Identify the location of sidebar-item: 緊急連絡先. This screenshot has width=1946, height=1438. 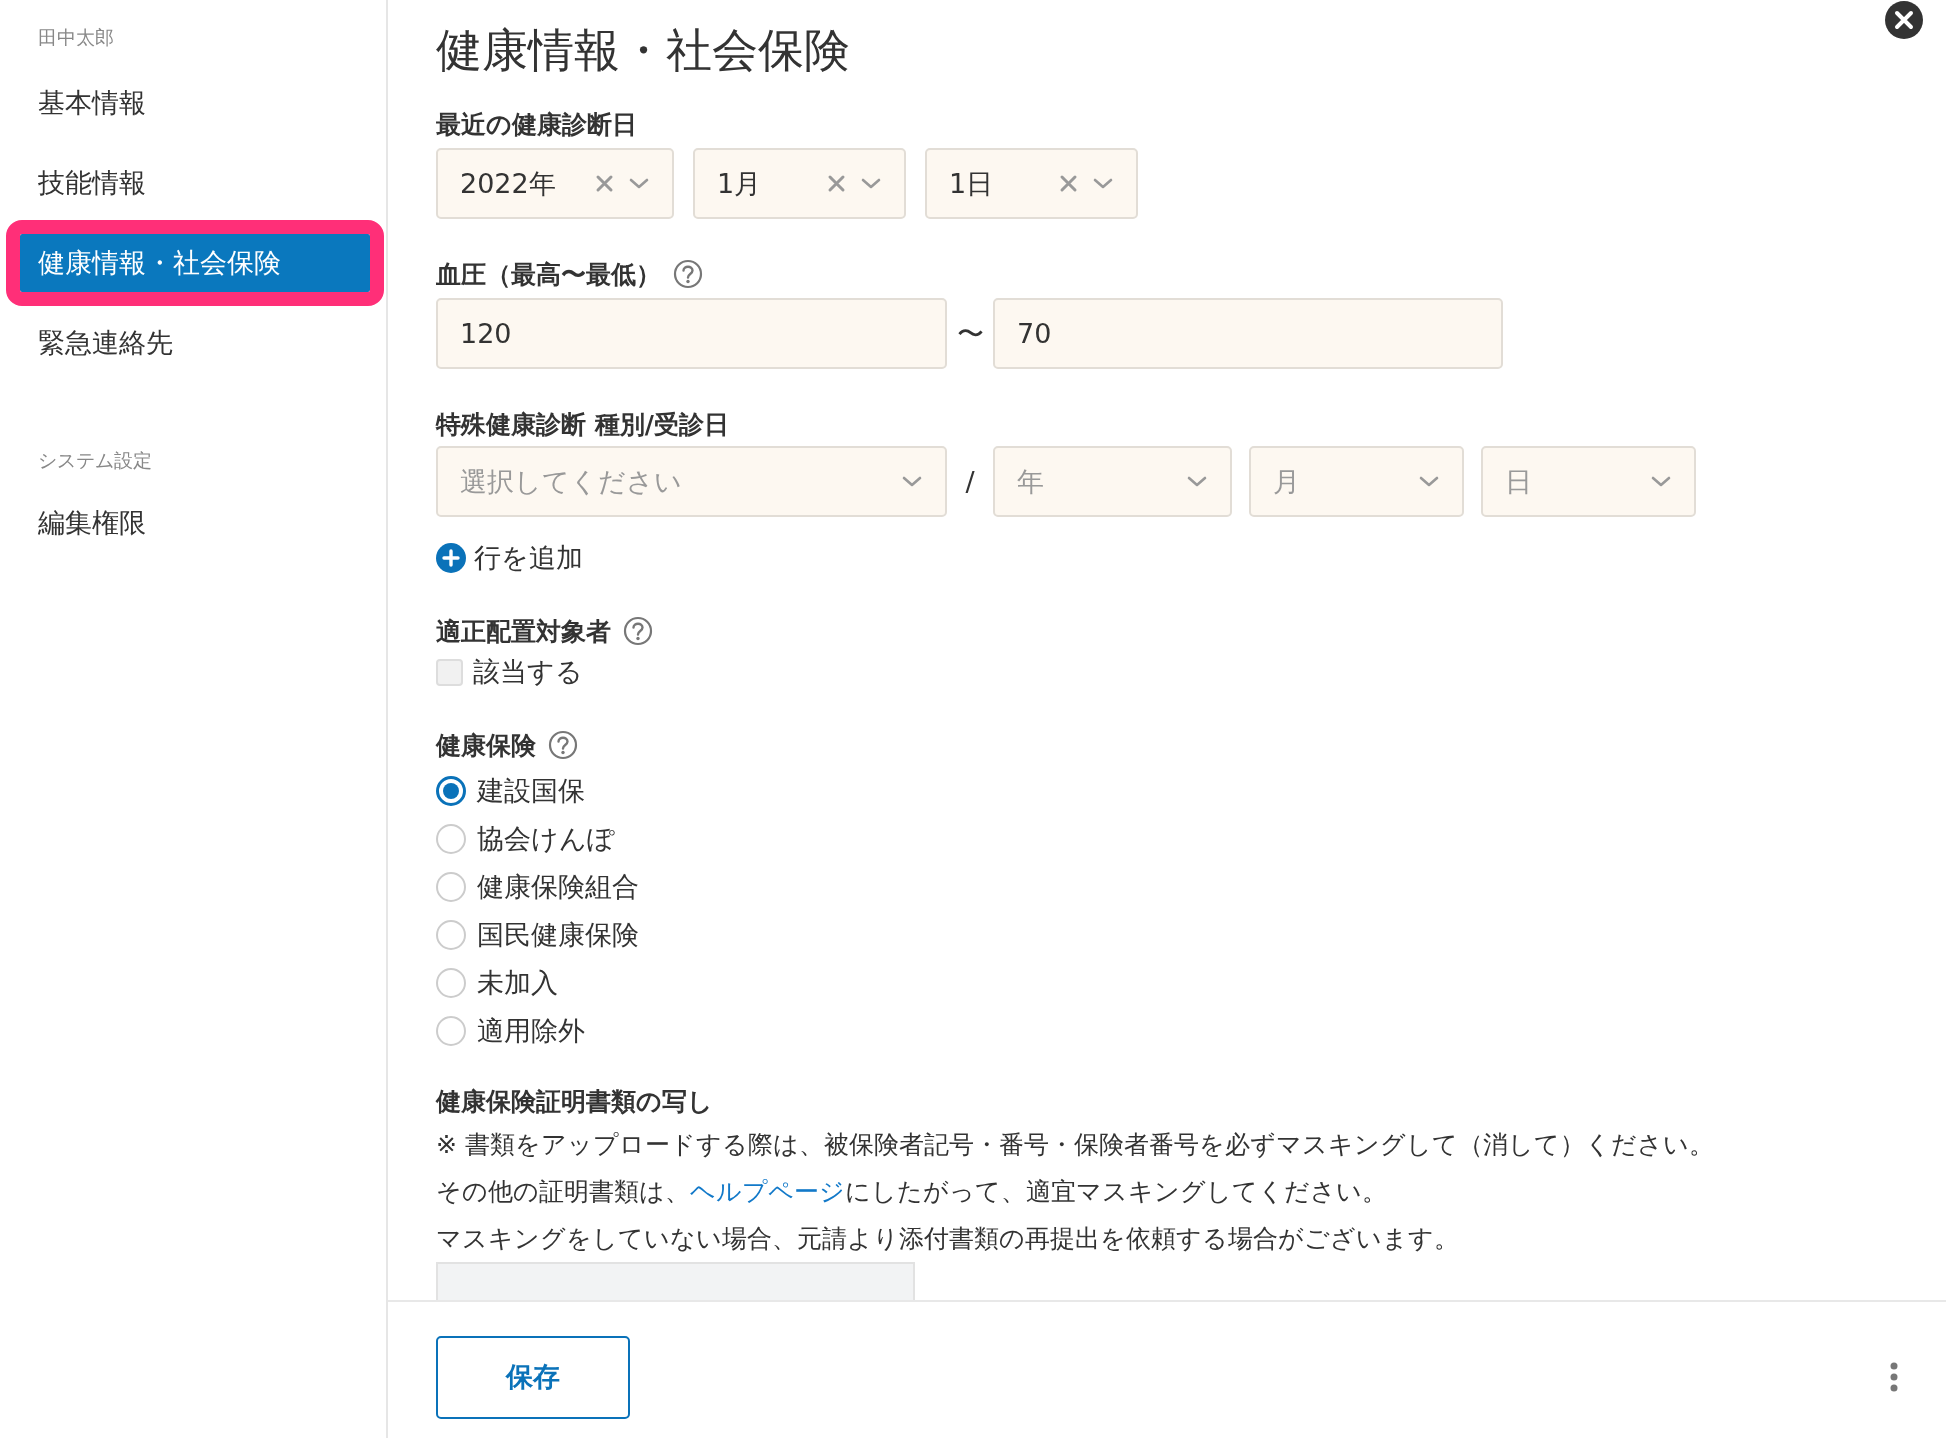
(195, 343).